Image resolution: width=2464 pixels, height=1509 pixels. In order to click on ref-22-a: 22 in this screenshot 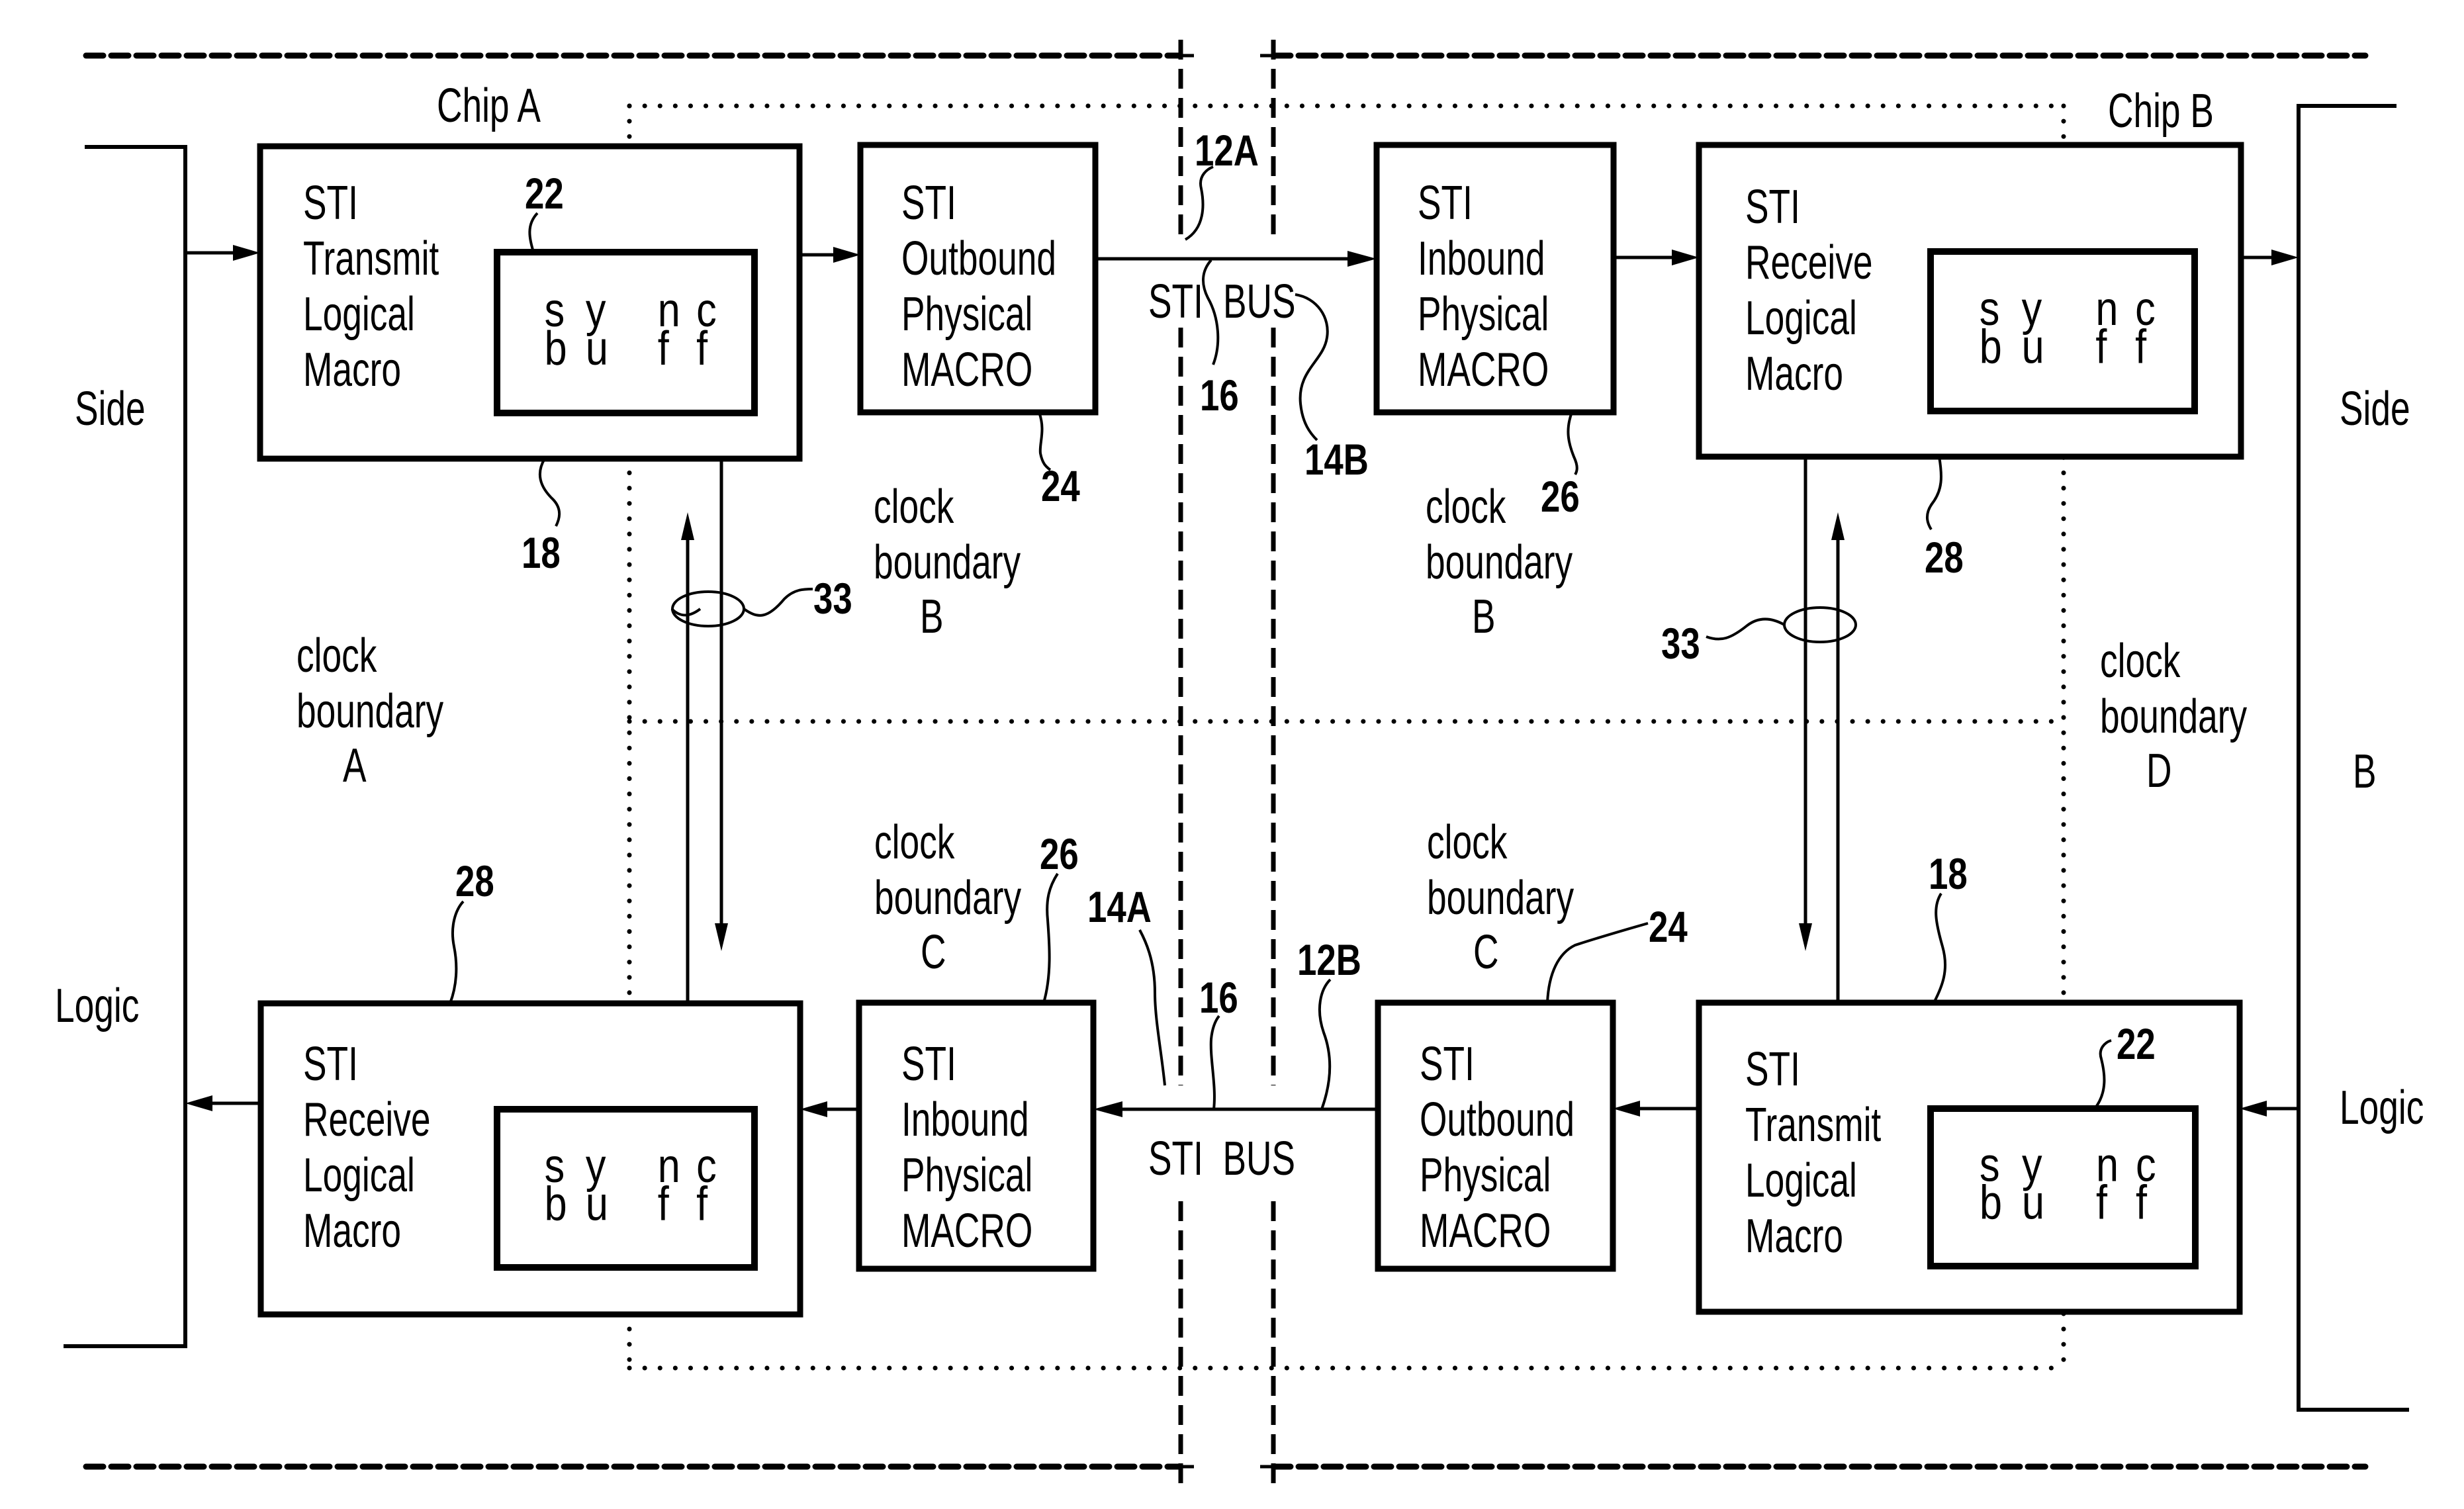, I will do `click(544, 193)`.